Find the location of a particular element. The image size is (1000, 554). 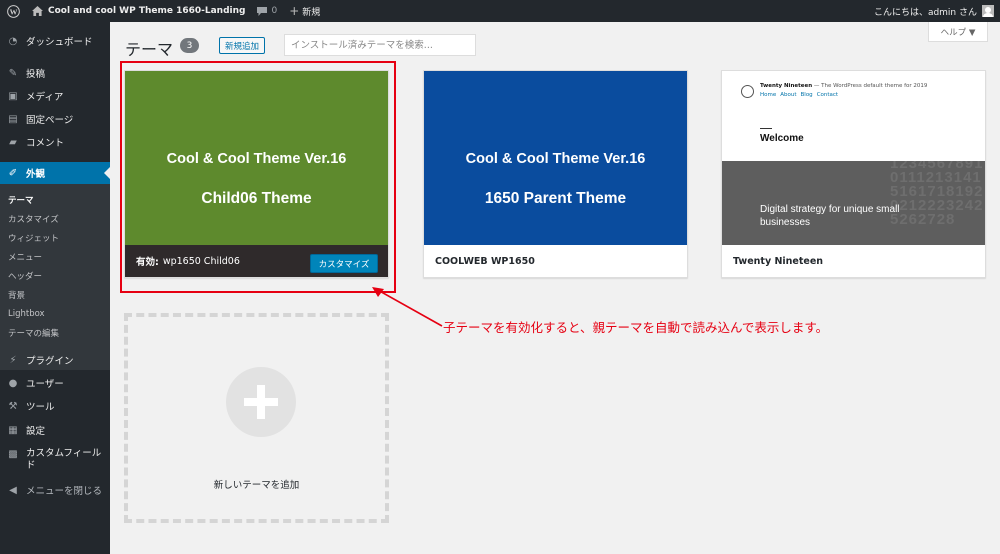

site-name: Cool and cool WP Theme 1660-Landing is located at coordinates (147, 11).